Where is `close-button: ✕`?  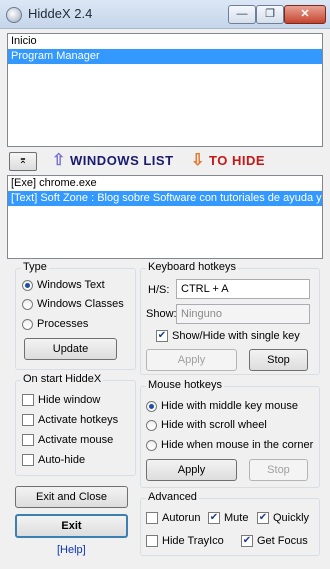 close-button: ✕ is located at coordinates (305, 14).